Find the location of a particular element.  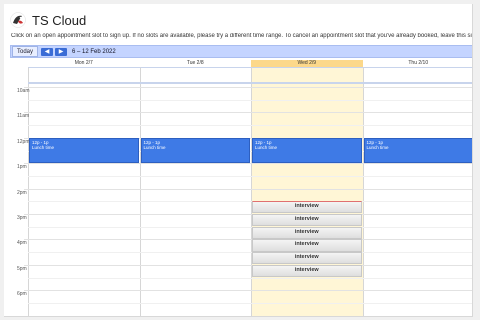

time-label: 6pm is located at coordinates (22, 294).